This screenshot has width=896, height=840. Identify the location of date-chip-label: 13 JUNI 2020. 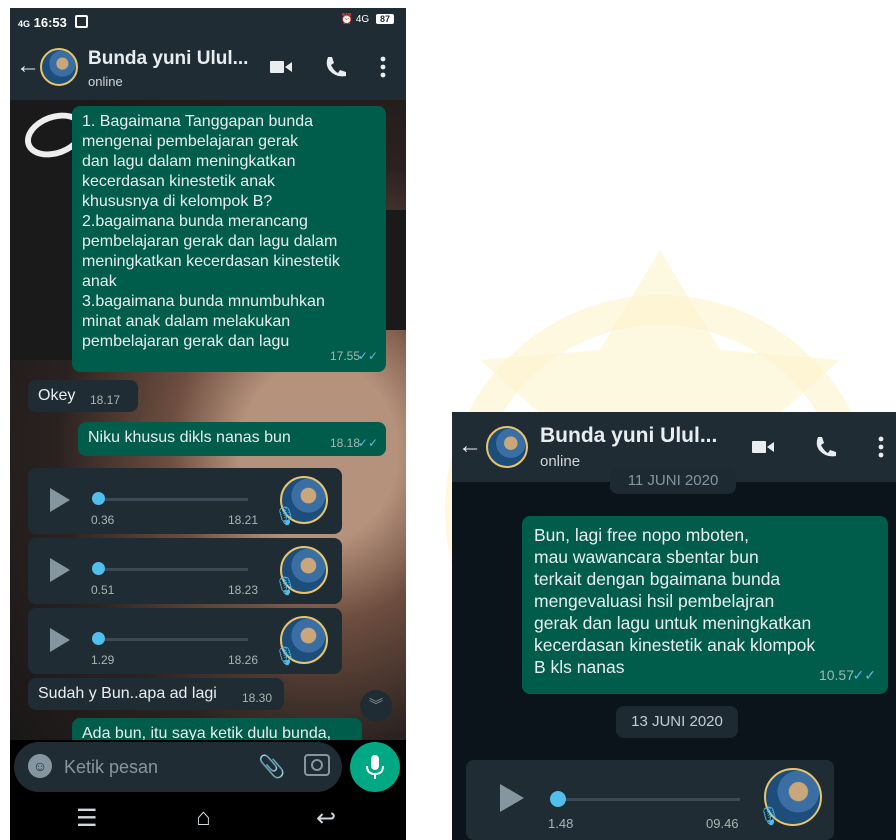
(677, 721).